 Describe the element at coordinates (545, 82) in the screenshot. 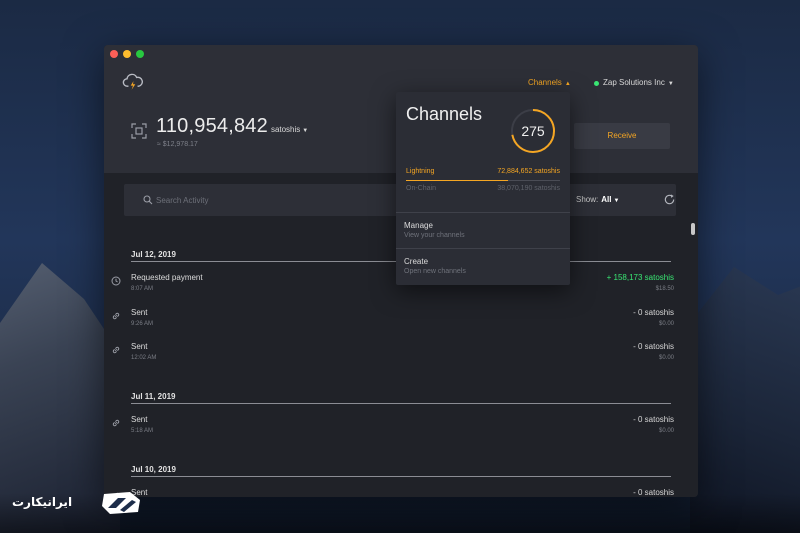

I see `channels-menu-label: Channels` at that location.